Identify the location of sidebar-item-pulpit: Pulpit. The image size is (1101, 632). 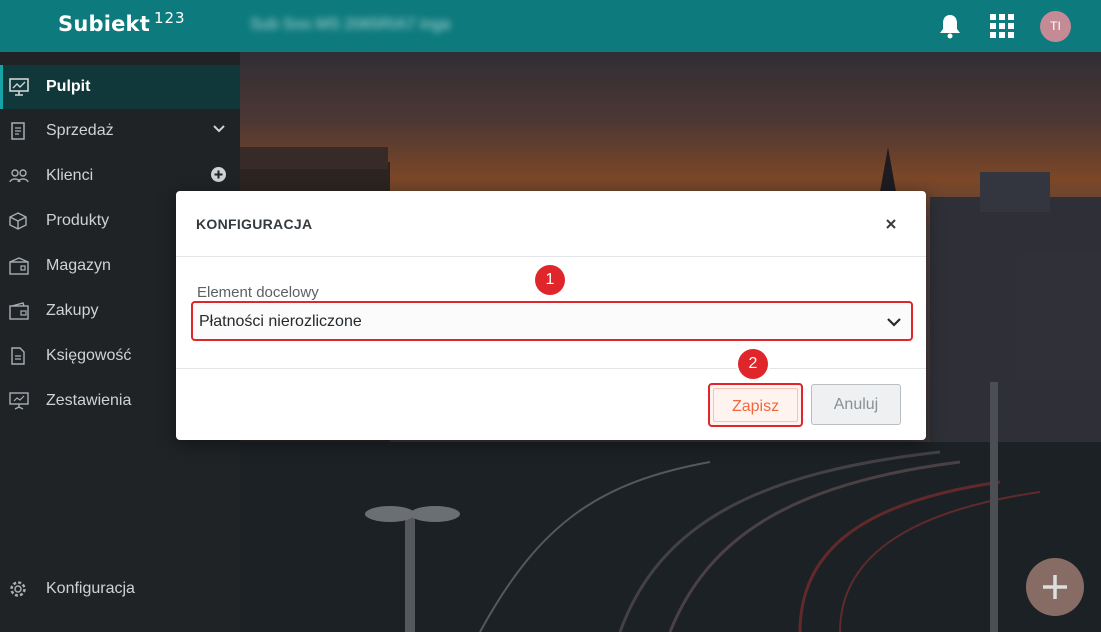
(120, 87).